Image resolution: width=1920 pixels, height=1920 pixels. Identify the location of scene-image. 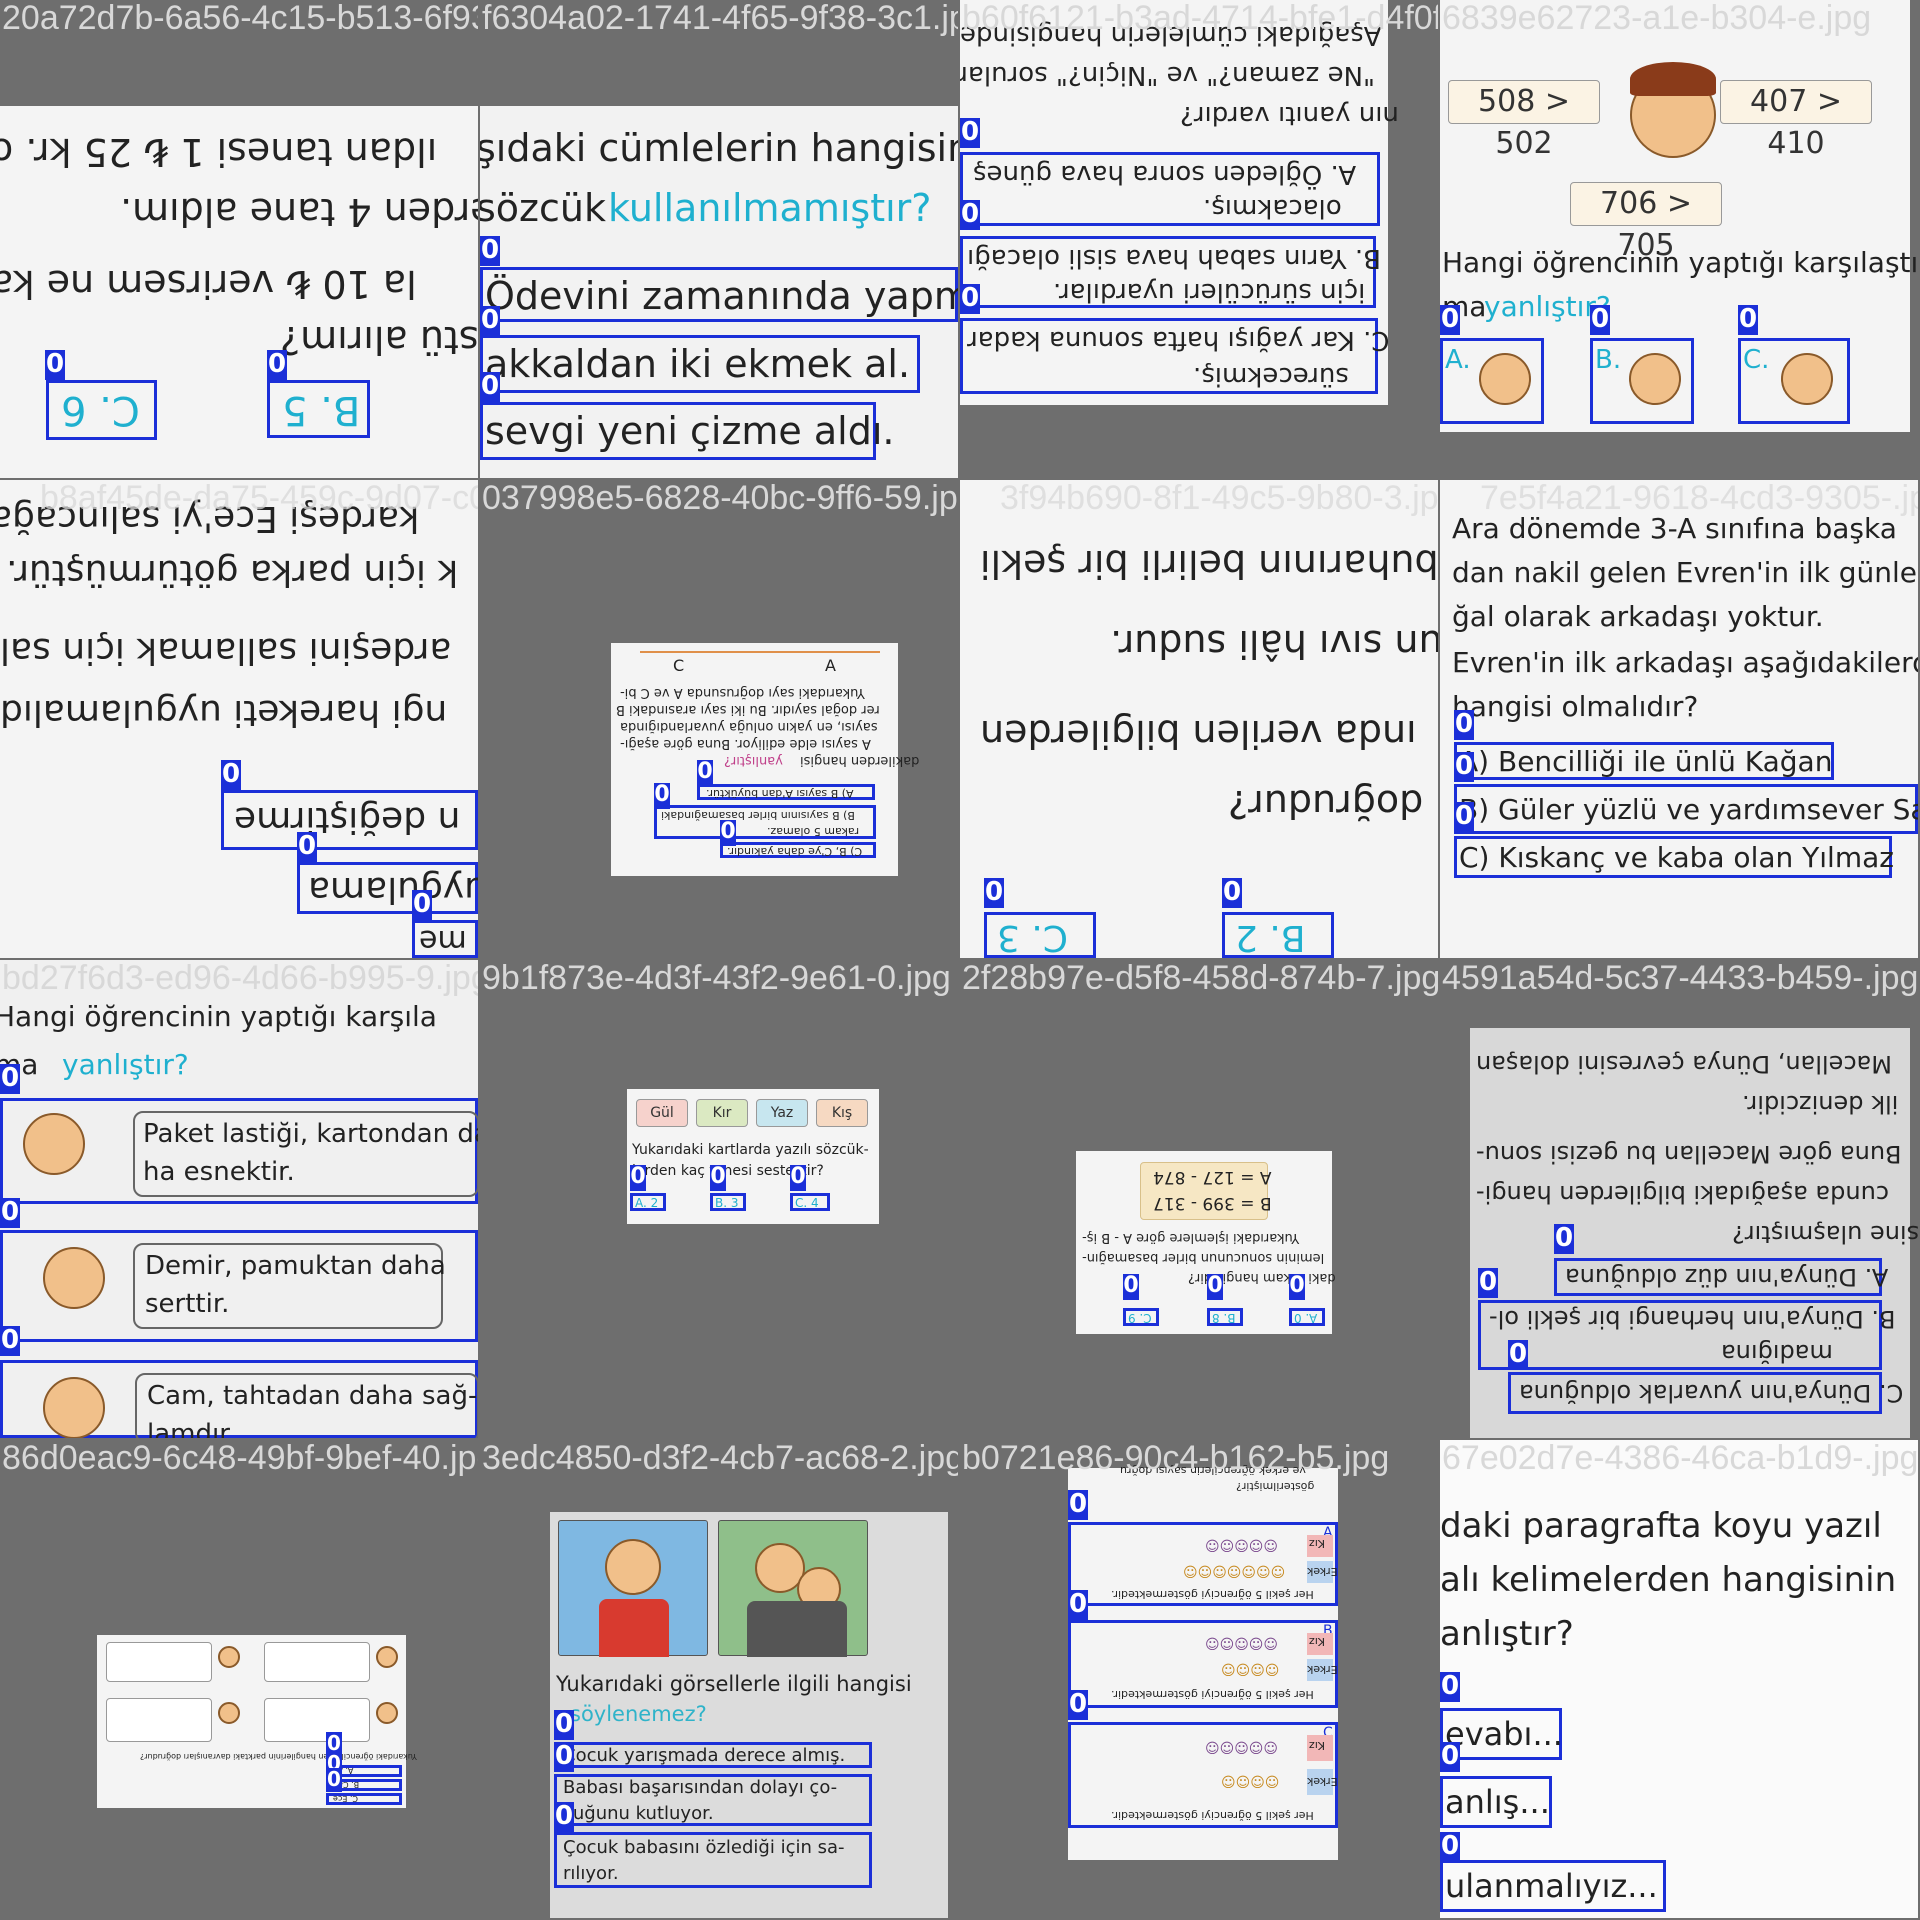
(633, 1588).